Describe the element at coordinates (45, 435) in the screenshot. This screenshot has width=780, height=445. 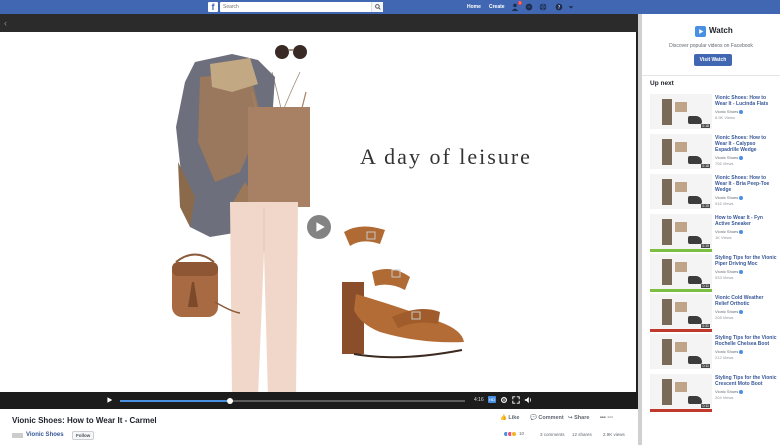
I see `page-name-link: Vionic Shoes` at that location.